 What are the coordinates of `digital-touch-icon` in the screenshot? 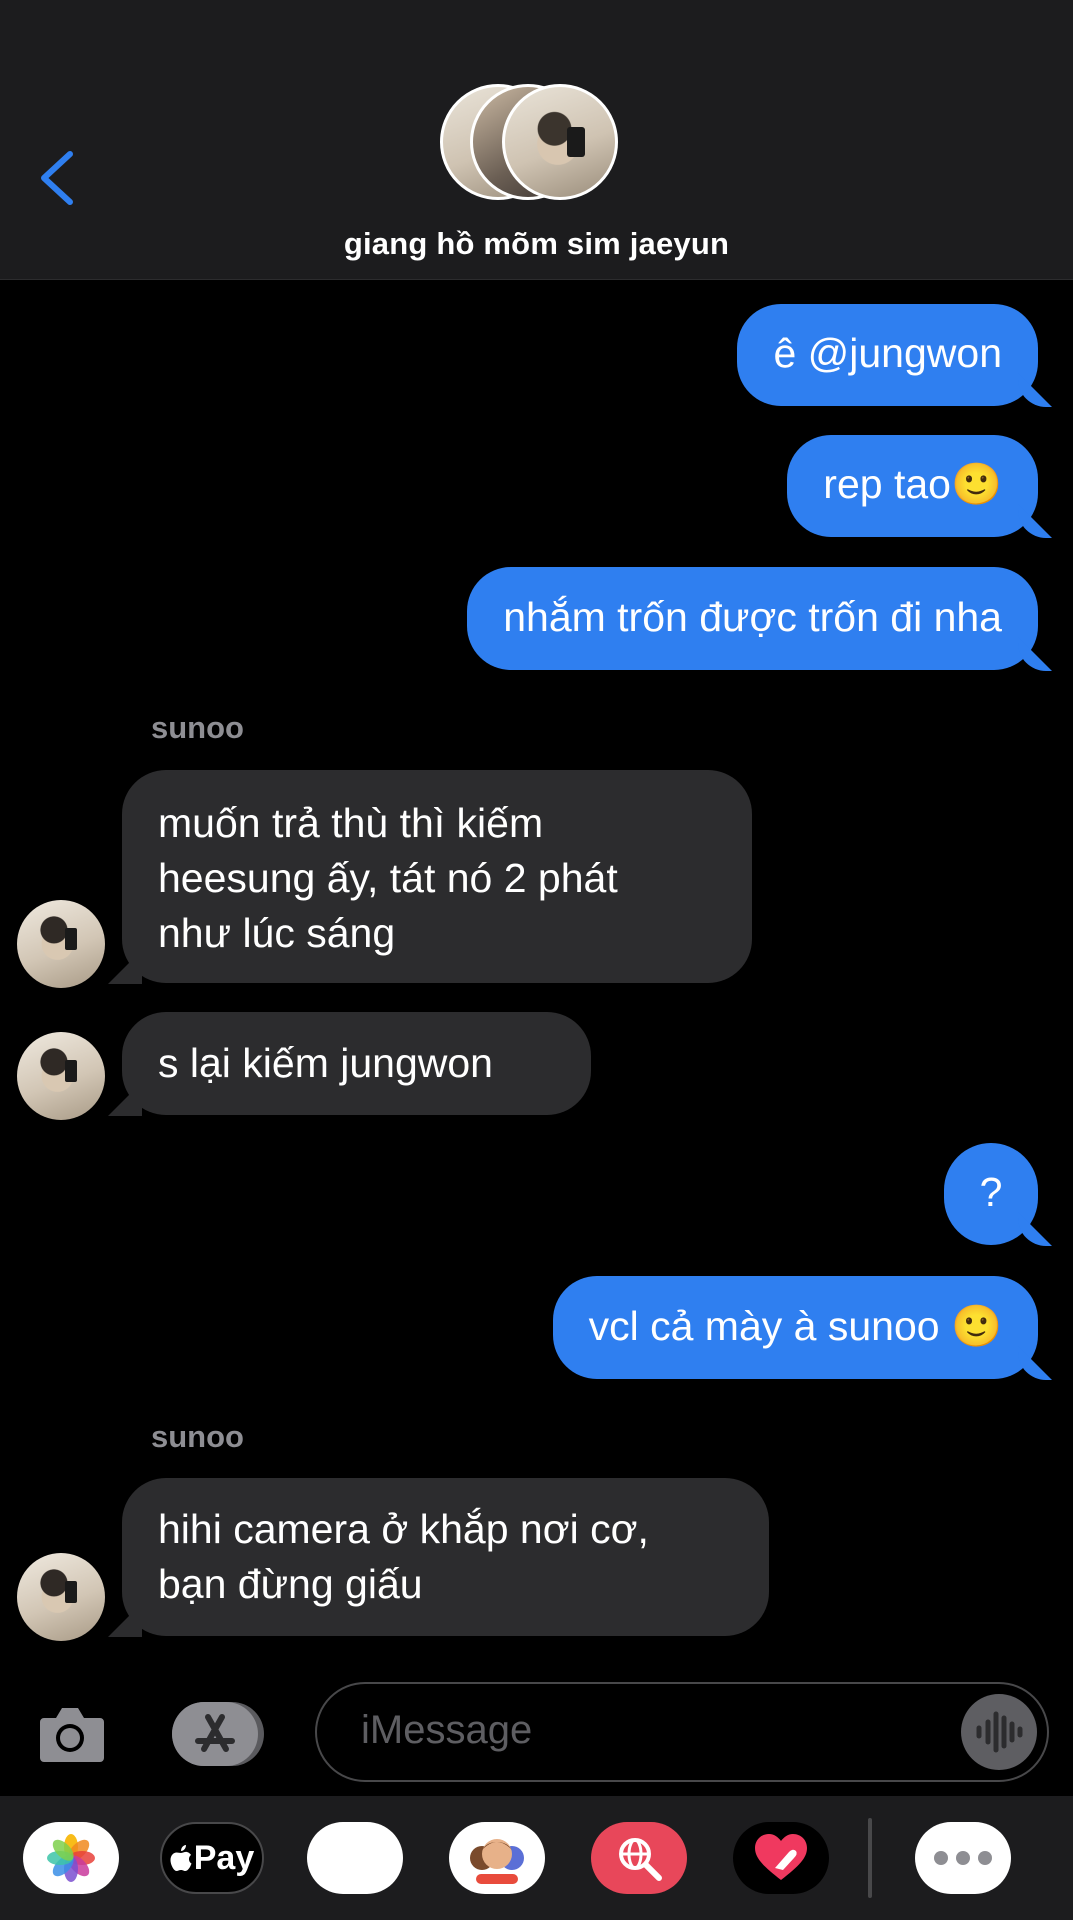 It's located at (781, 1857).